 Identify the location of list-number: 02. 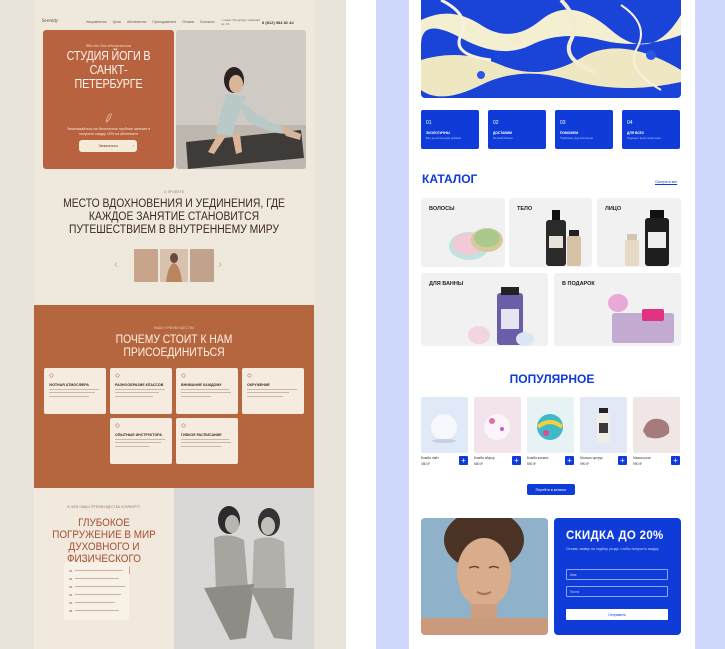
(71, 578).